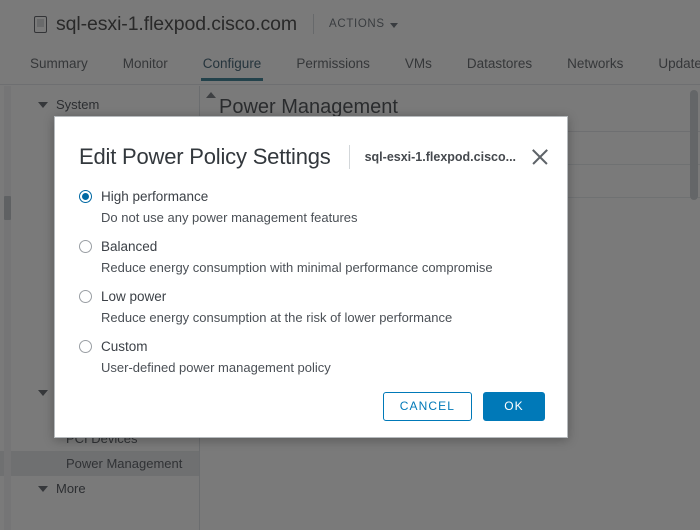  Describe the element at coordinates (216, 367) in the screenshot. I see `option-description: User-defined power management policy` at that location.